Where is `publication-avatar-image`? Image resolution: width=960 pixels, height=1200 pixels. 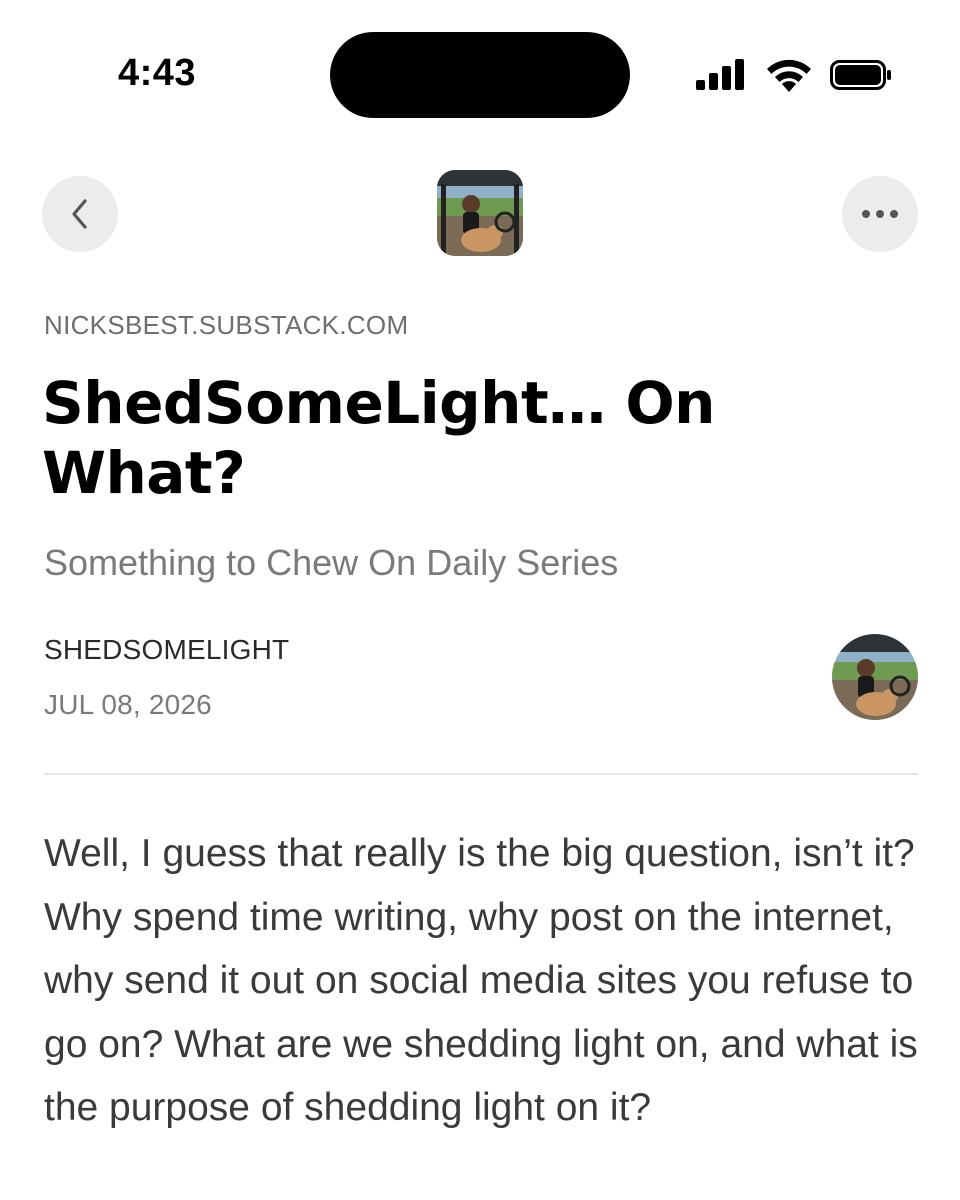 publication-avatar-image is located at coordinates (480, 213).